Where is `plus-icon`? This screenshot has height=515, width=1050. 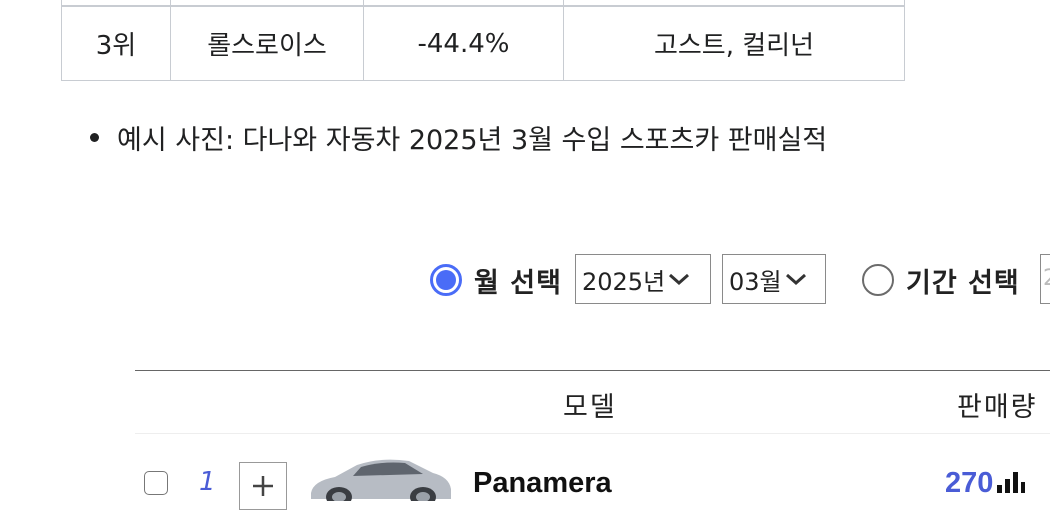
plus-icon is located at coordinates (263, 486).